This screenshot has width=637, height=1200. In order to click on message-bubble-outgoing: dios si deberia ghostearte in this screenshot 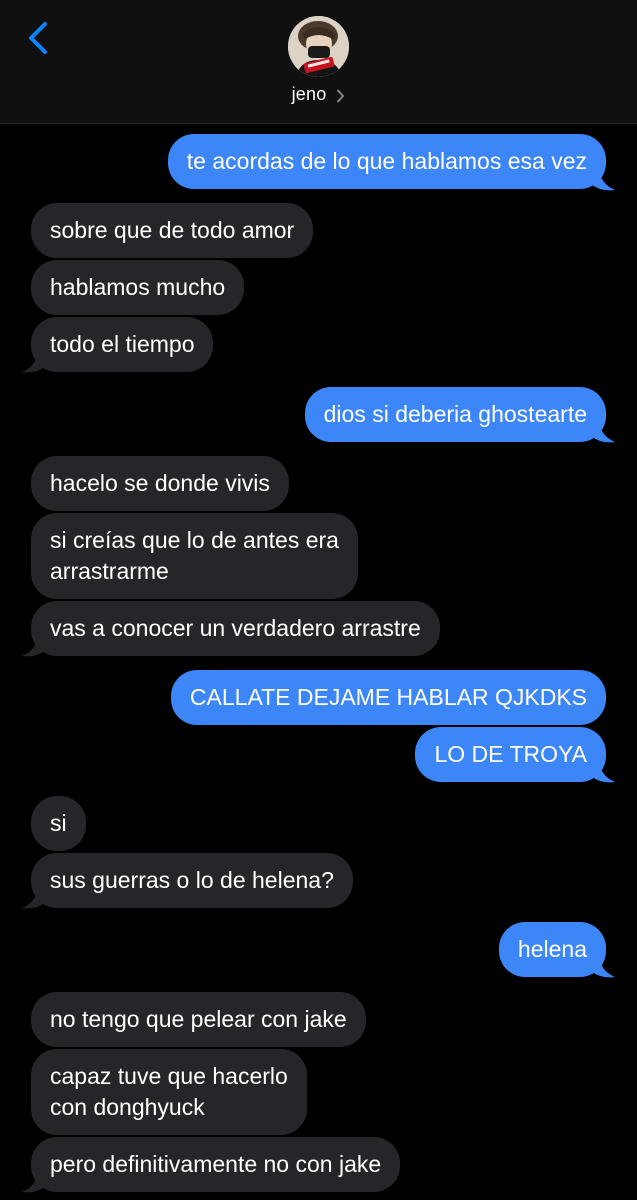, I will do `click(455, 414)`.